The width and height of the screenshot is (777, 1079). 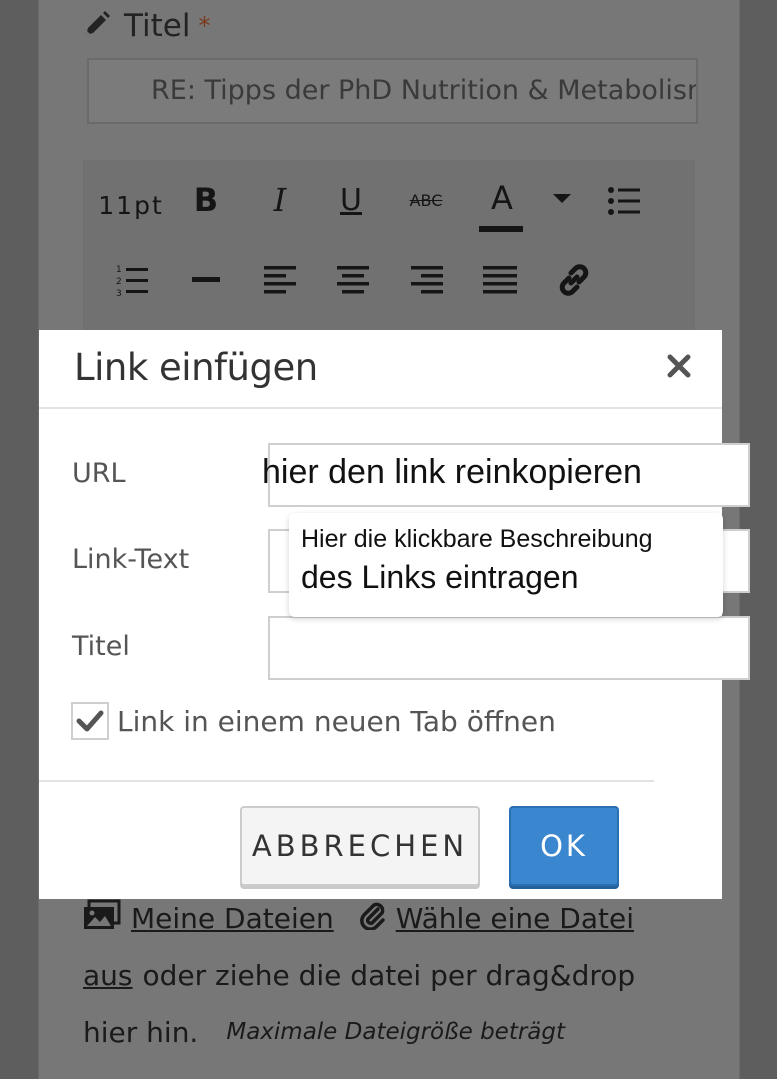 I want to click on dialog-title: Link einfügen, so click(x=196, y=367).